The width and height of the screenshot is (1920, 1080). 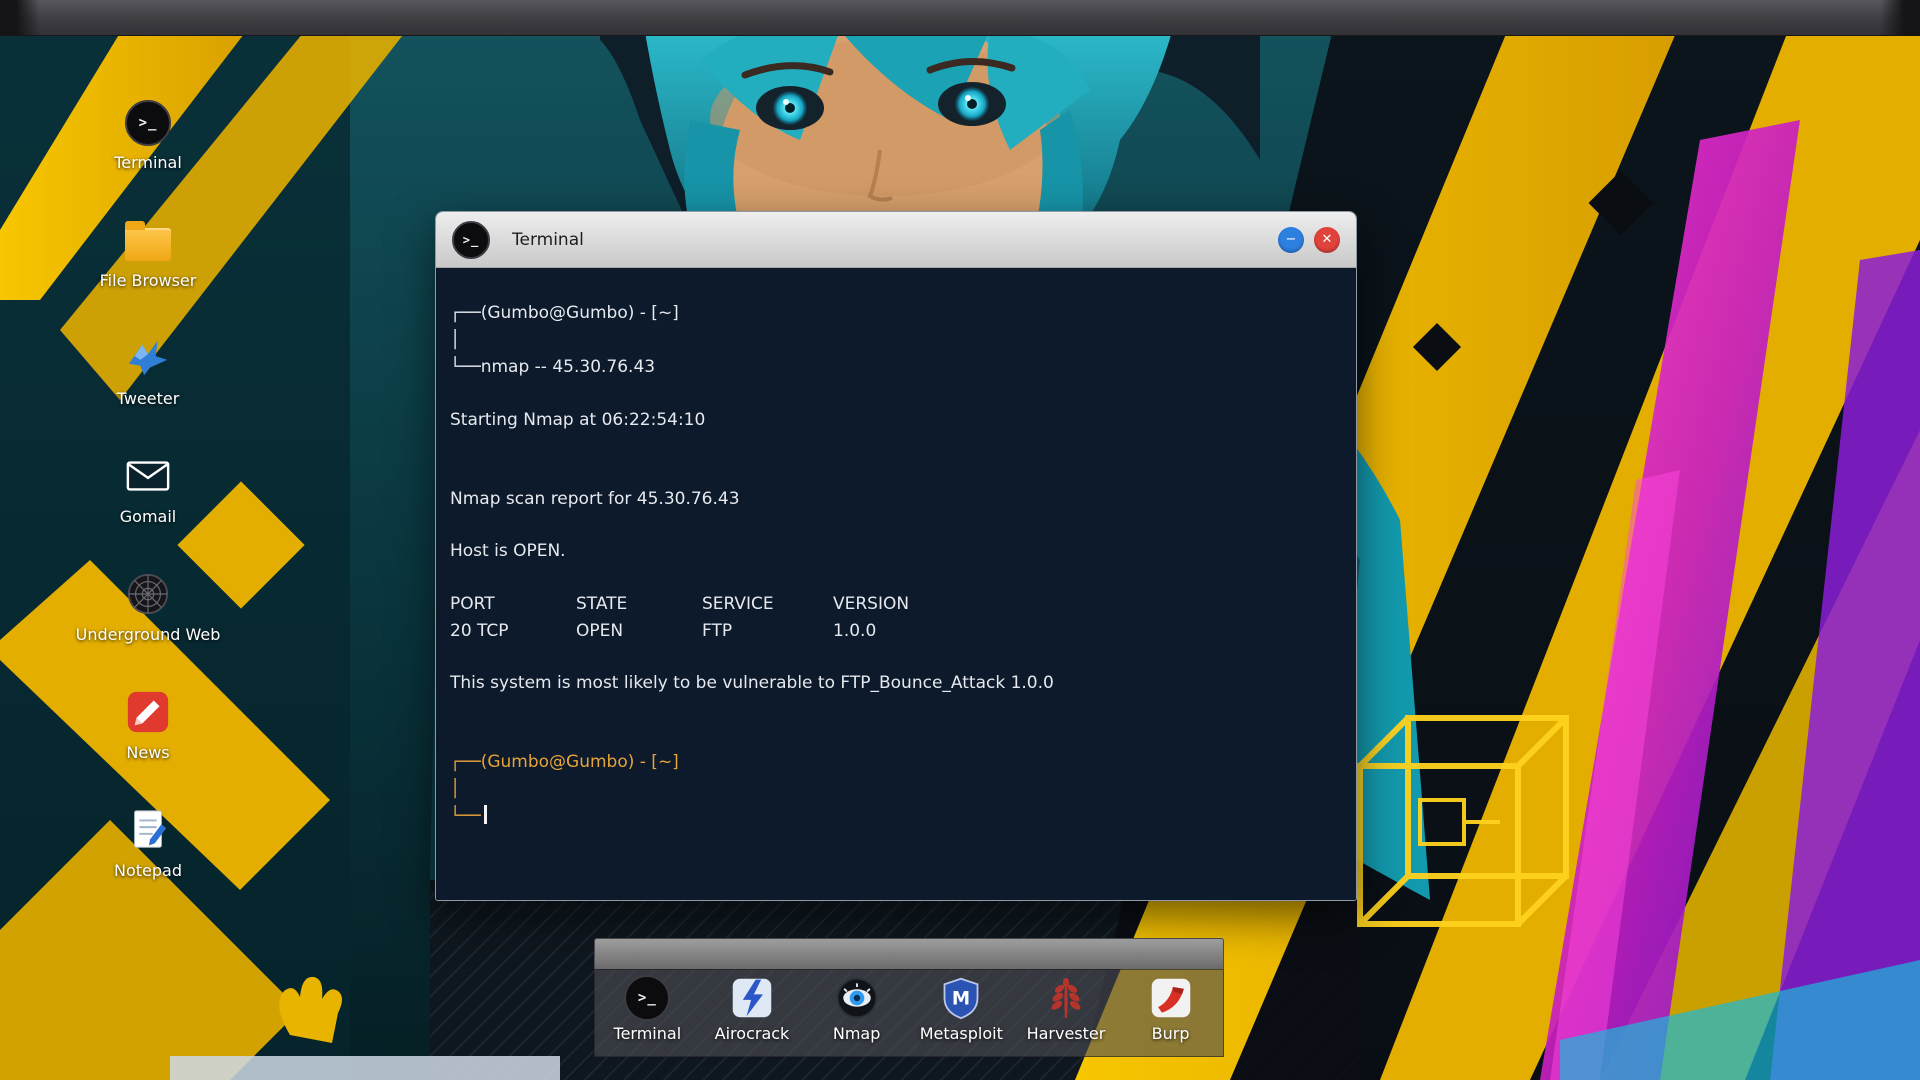 What do you see at coordinates (148, 240) in the screenshot?
I see `folder-icon` at bounding box center [148, 240].